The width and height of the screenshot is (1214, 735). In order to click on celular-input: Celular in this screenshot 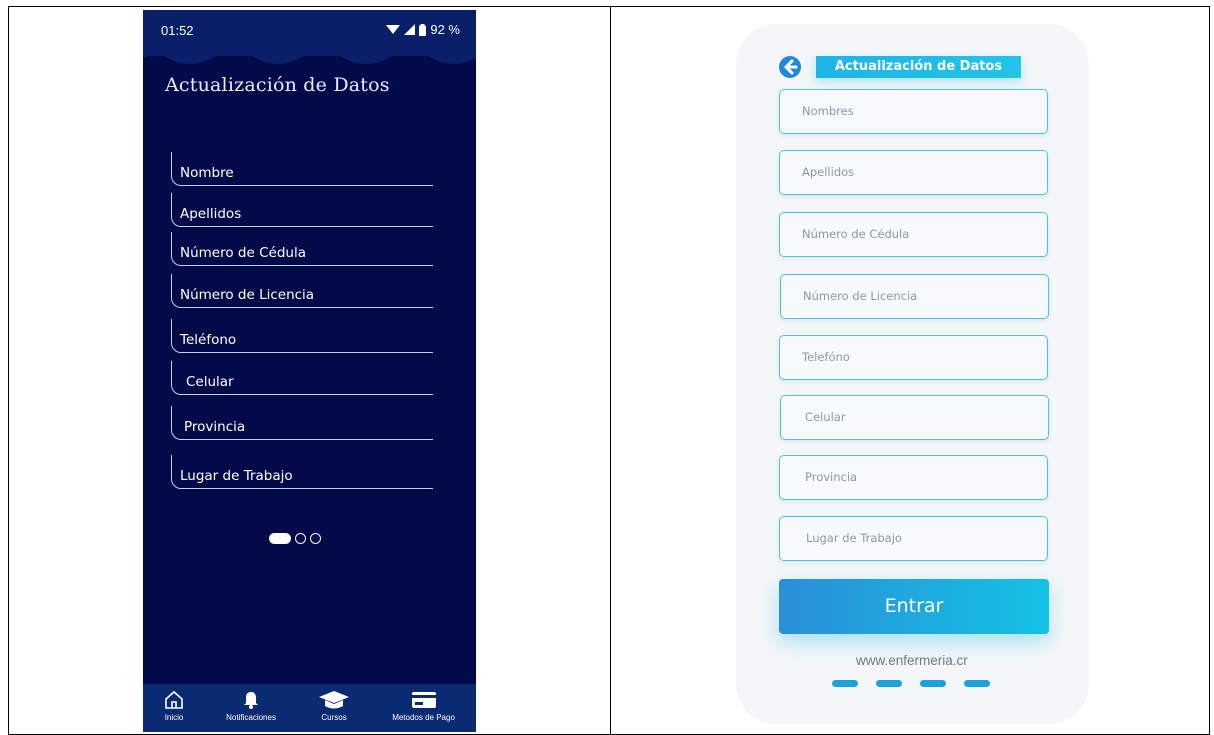, I will do `click(914, 417)`.